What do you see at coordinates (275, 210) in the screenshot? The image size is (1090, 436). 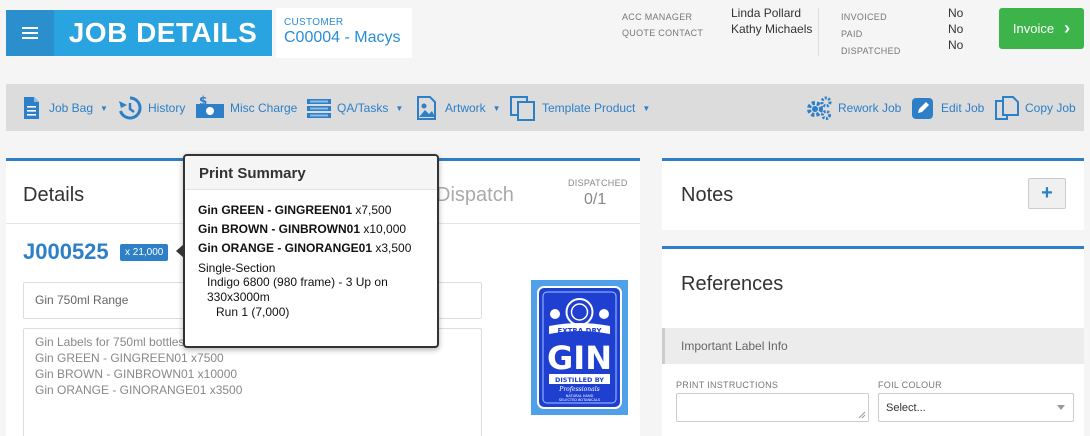 I see `summary-item-name: Gin GREEN - GINGREEN01` at bounding box center [275, 210].